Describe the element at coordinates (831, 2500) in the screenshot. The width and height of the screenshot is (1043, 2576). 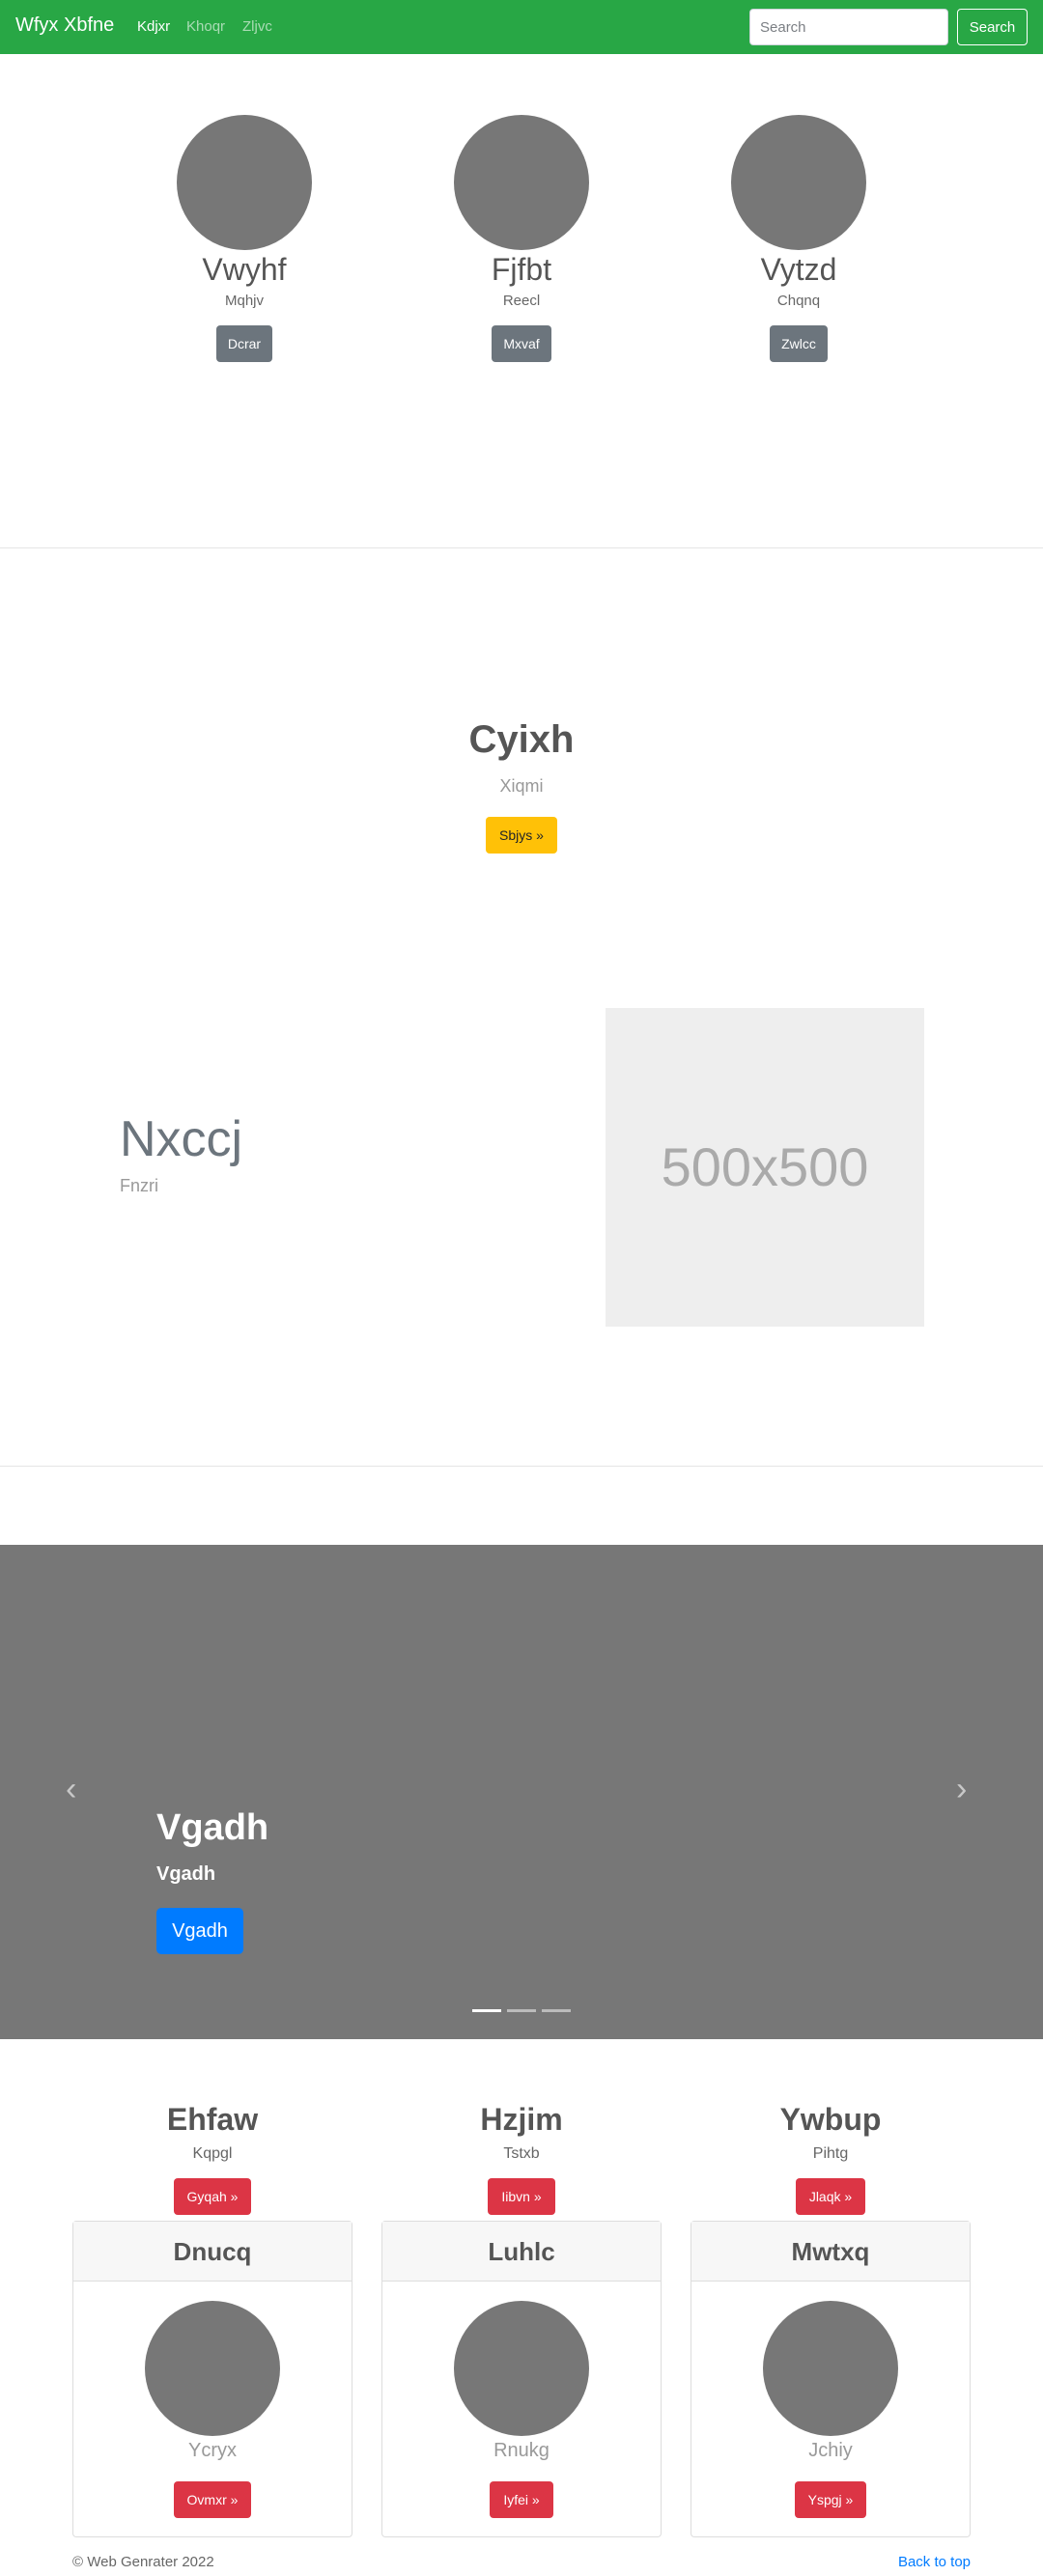
I see `card-button: Yspgj »` at that location.